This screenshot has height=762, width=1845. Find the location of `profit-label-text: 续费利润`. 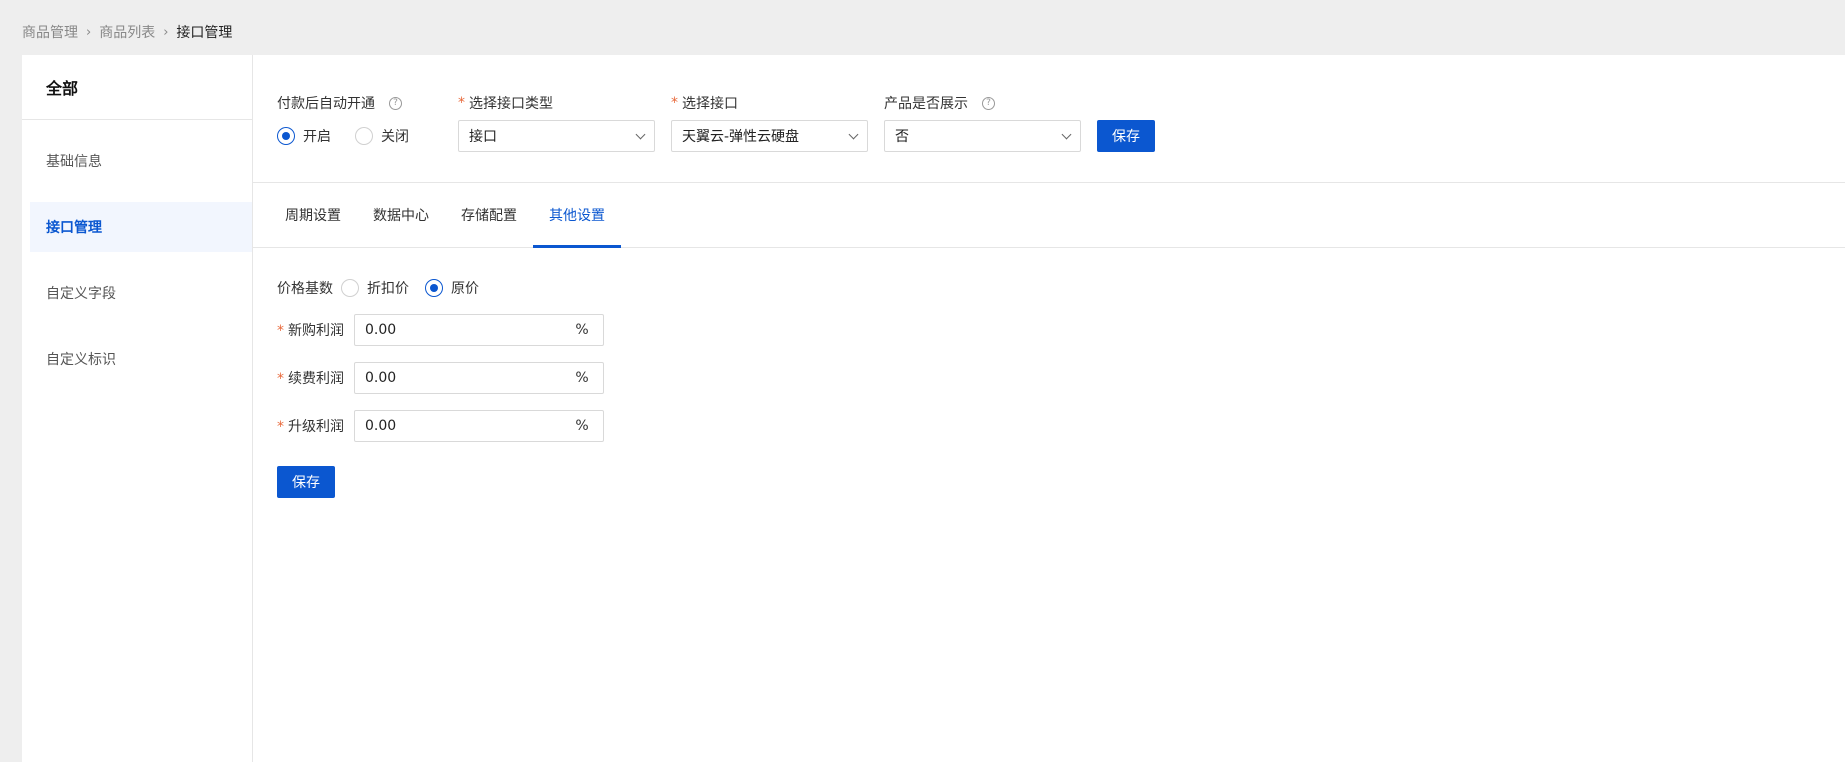

profit-label-text: 续费利润 is located at coordinates (316, 379).